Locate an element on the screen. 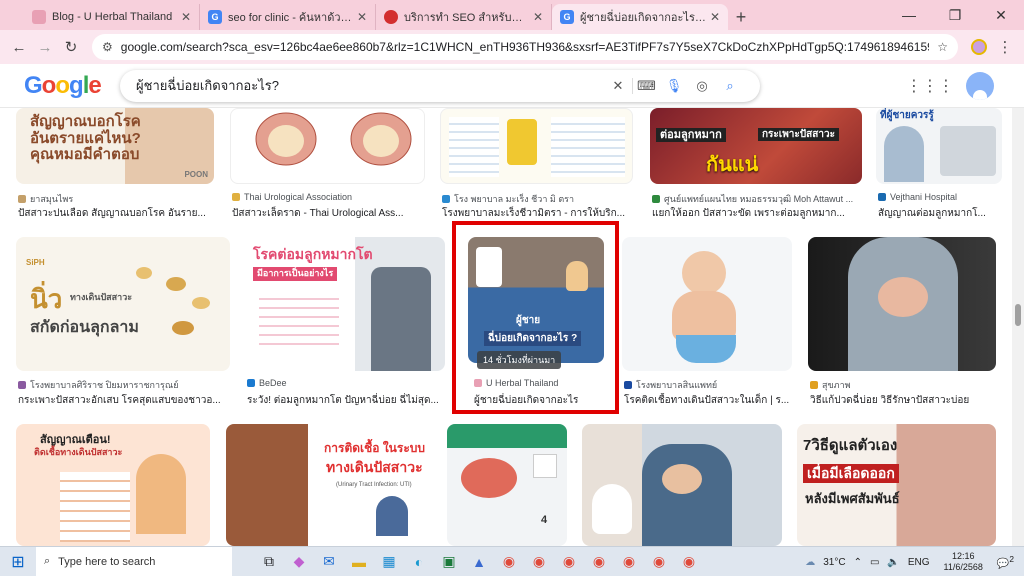 The image size is (1024, 577). result-thumbnail: สัญญาณเตือน! ติดเชื้อทางเดินปัสสาวะ is located at coordinates (113, 485).